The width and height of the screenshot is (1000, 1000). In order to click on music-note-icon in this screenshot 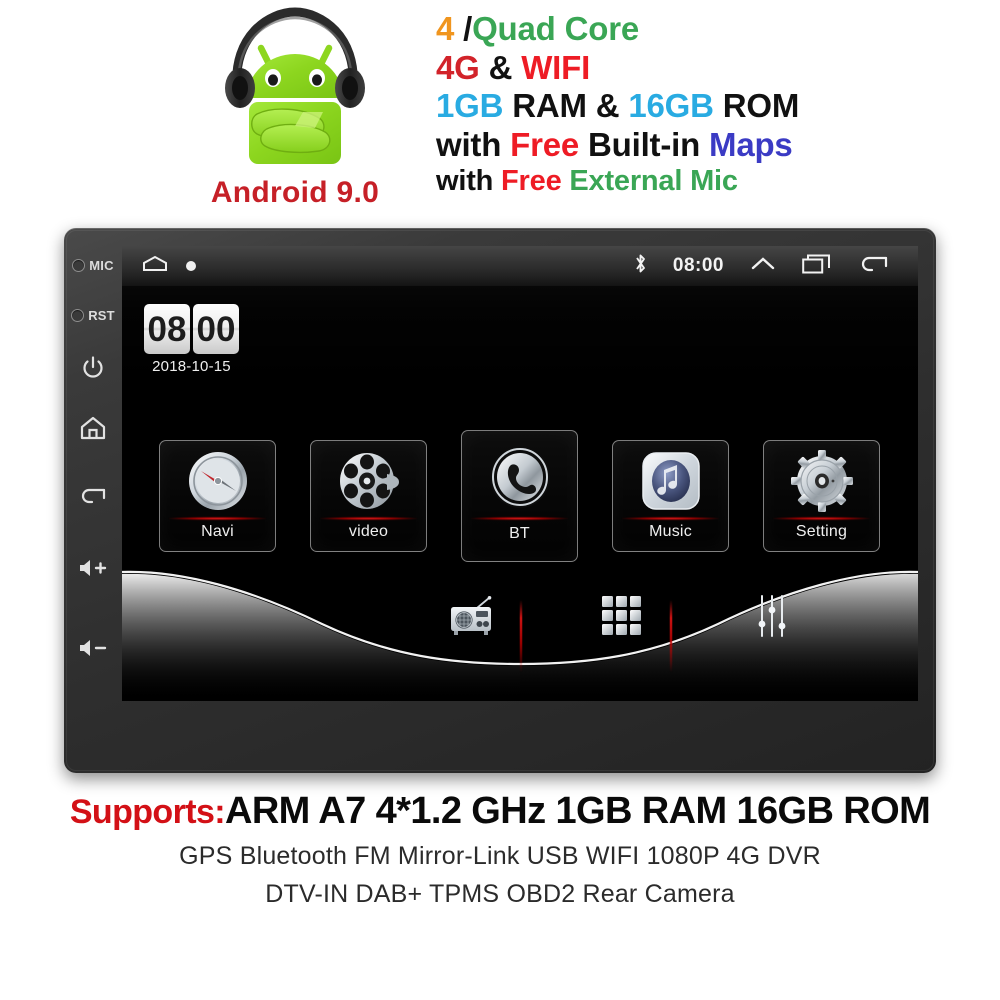, I will do `click(670, 481)`.